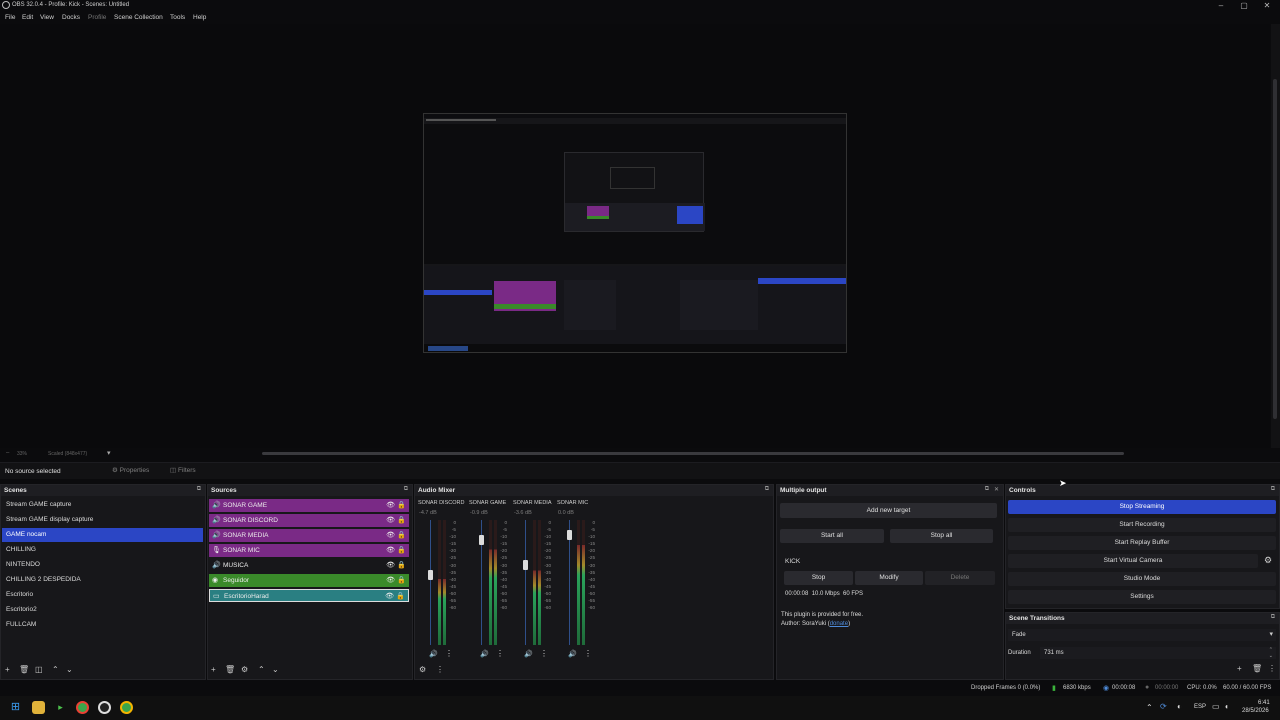 This screenshot has width=1280, height=720. I want to click on chrome-icon, so click(82, 707).